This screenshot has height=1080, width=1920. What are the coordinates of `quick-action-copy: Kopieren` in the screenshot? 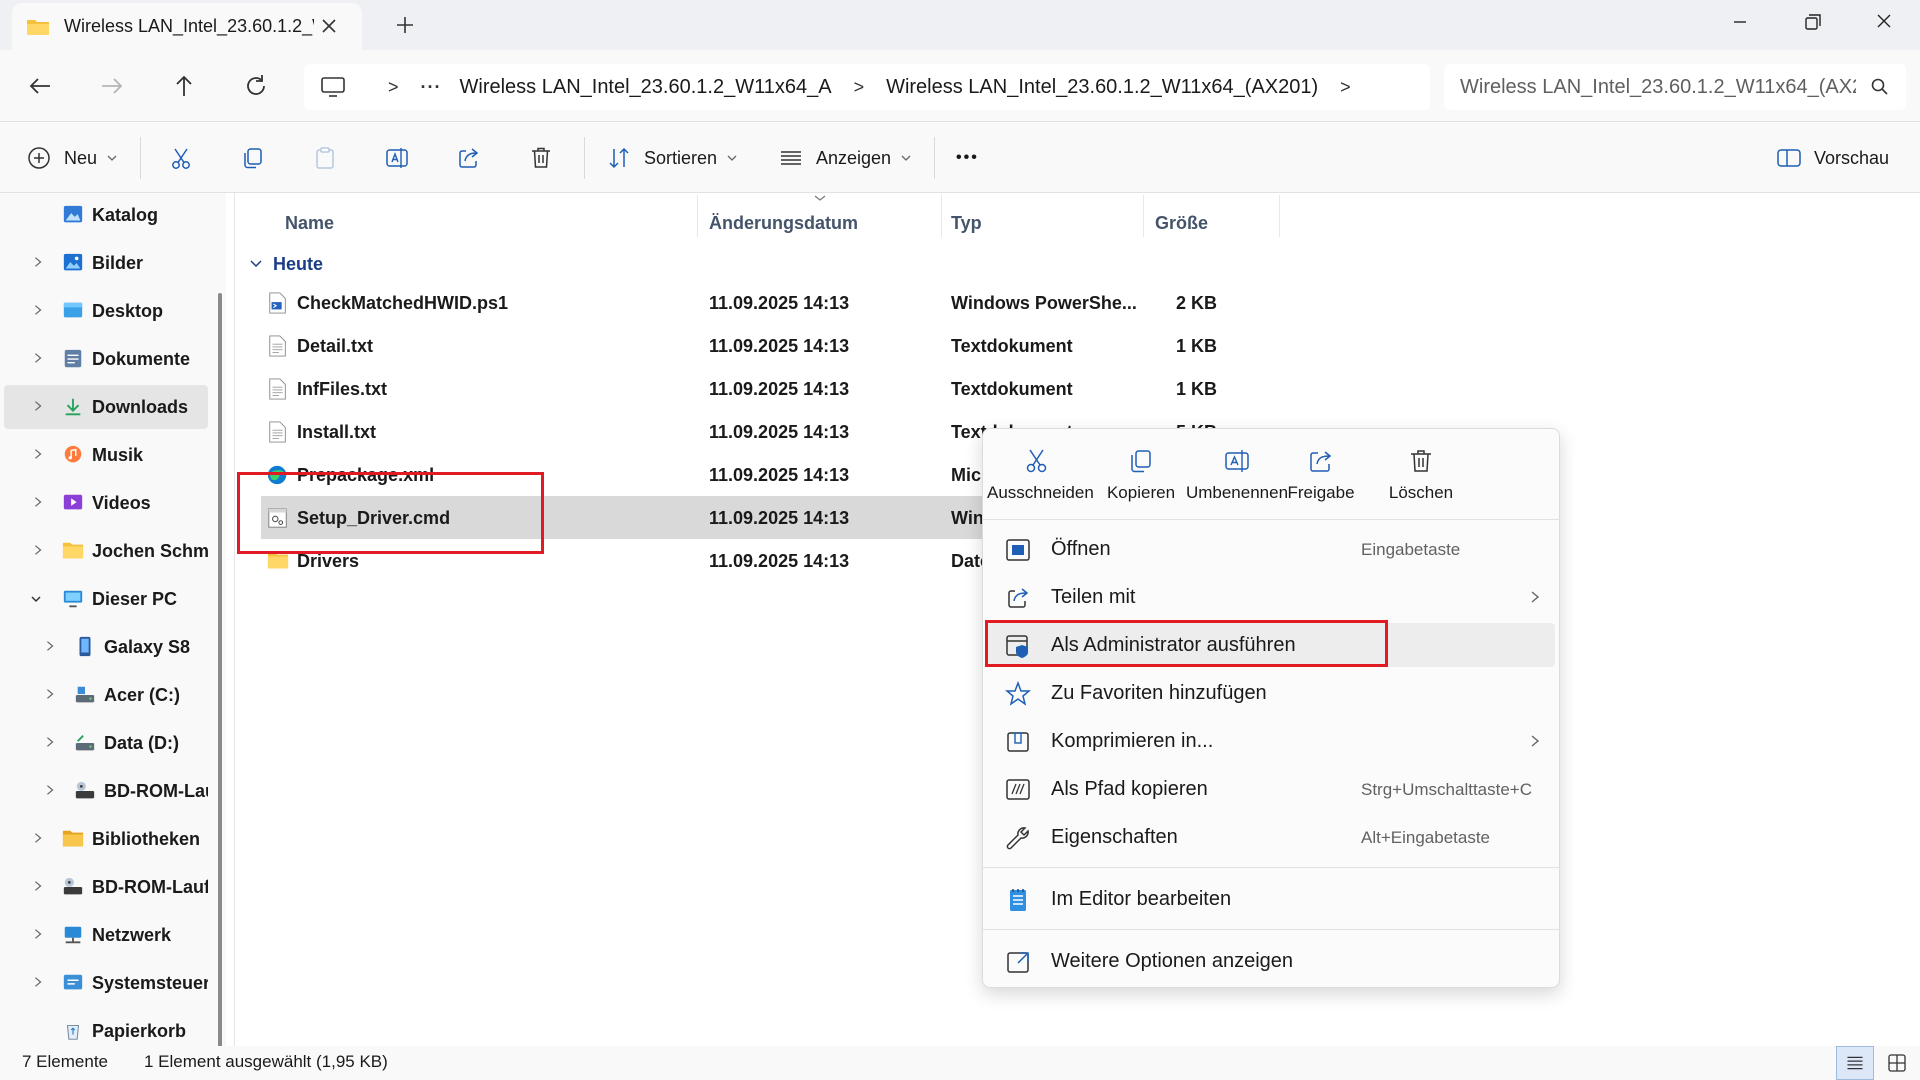 It's located at (1141, 487).